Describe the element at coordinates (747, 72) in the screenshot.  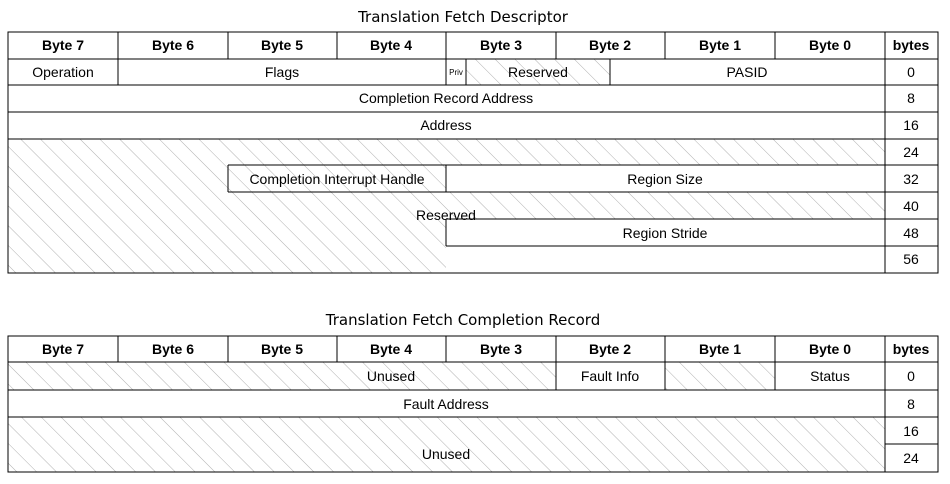
I see `field-pasid: PASID` at that location.